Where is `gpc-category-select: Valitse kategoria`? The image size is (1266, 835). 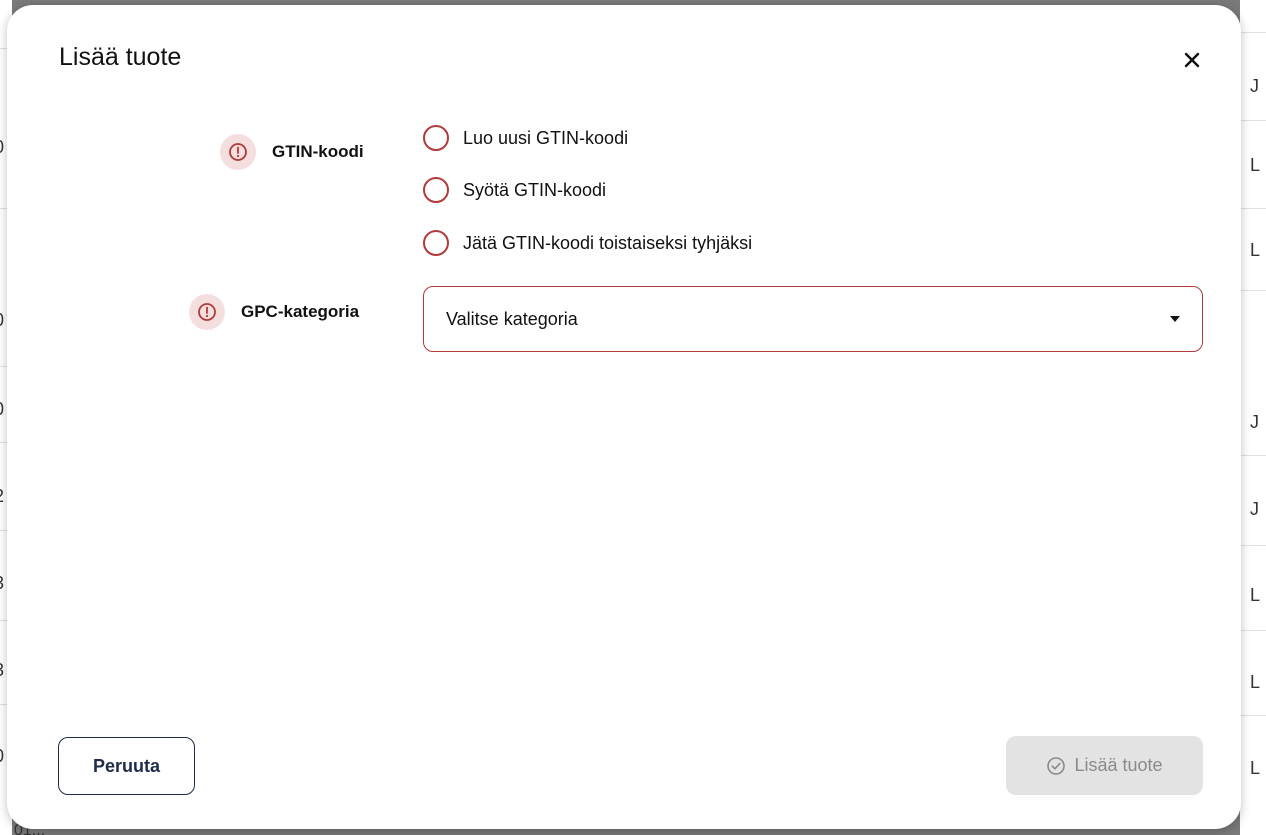 gpc-category-select: Valitse kategoria is located at coordinates (813, 319).